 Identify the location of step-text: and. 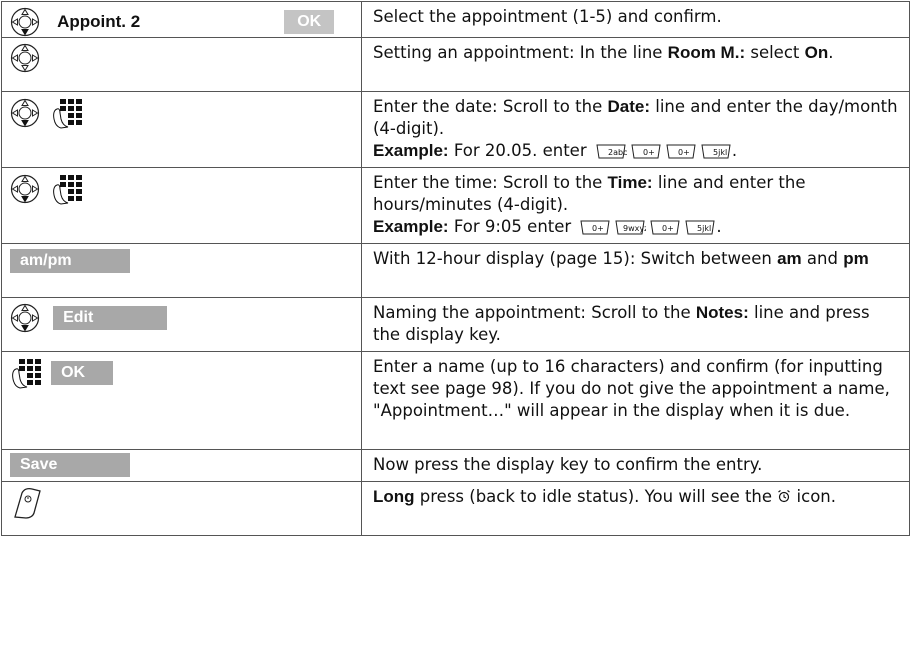
(822, 258).